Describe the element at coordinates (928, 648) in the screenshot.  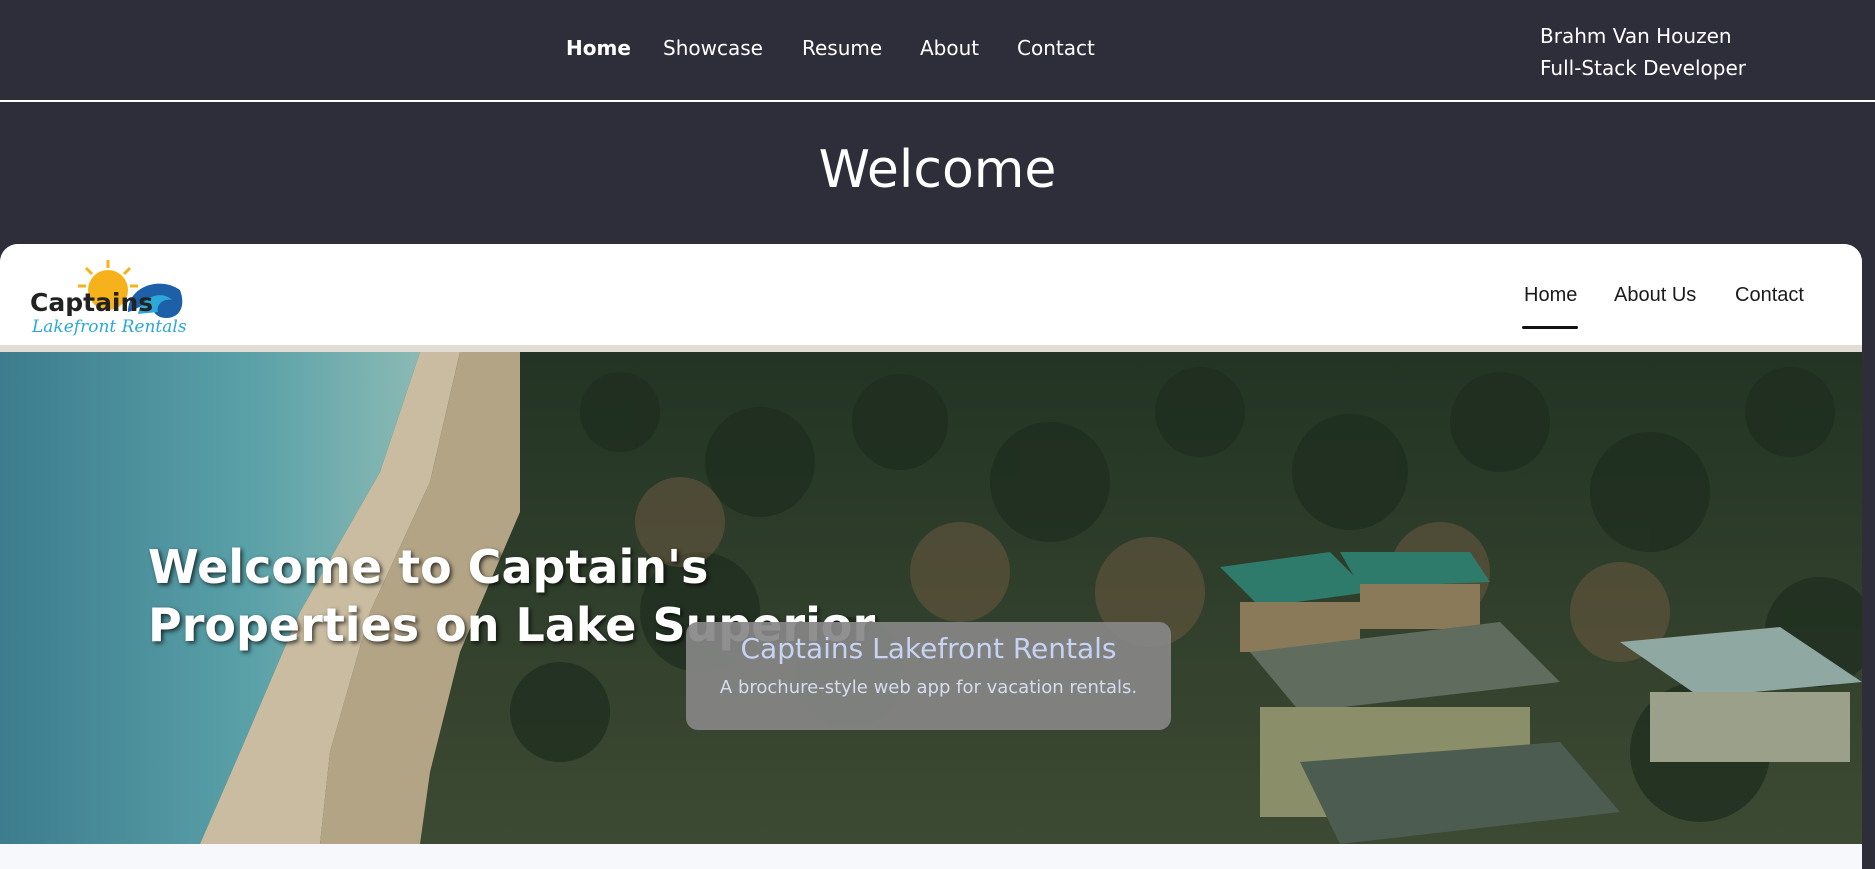
I see `project-title: Captains Lakefront Rentals` at that location.